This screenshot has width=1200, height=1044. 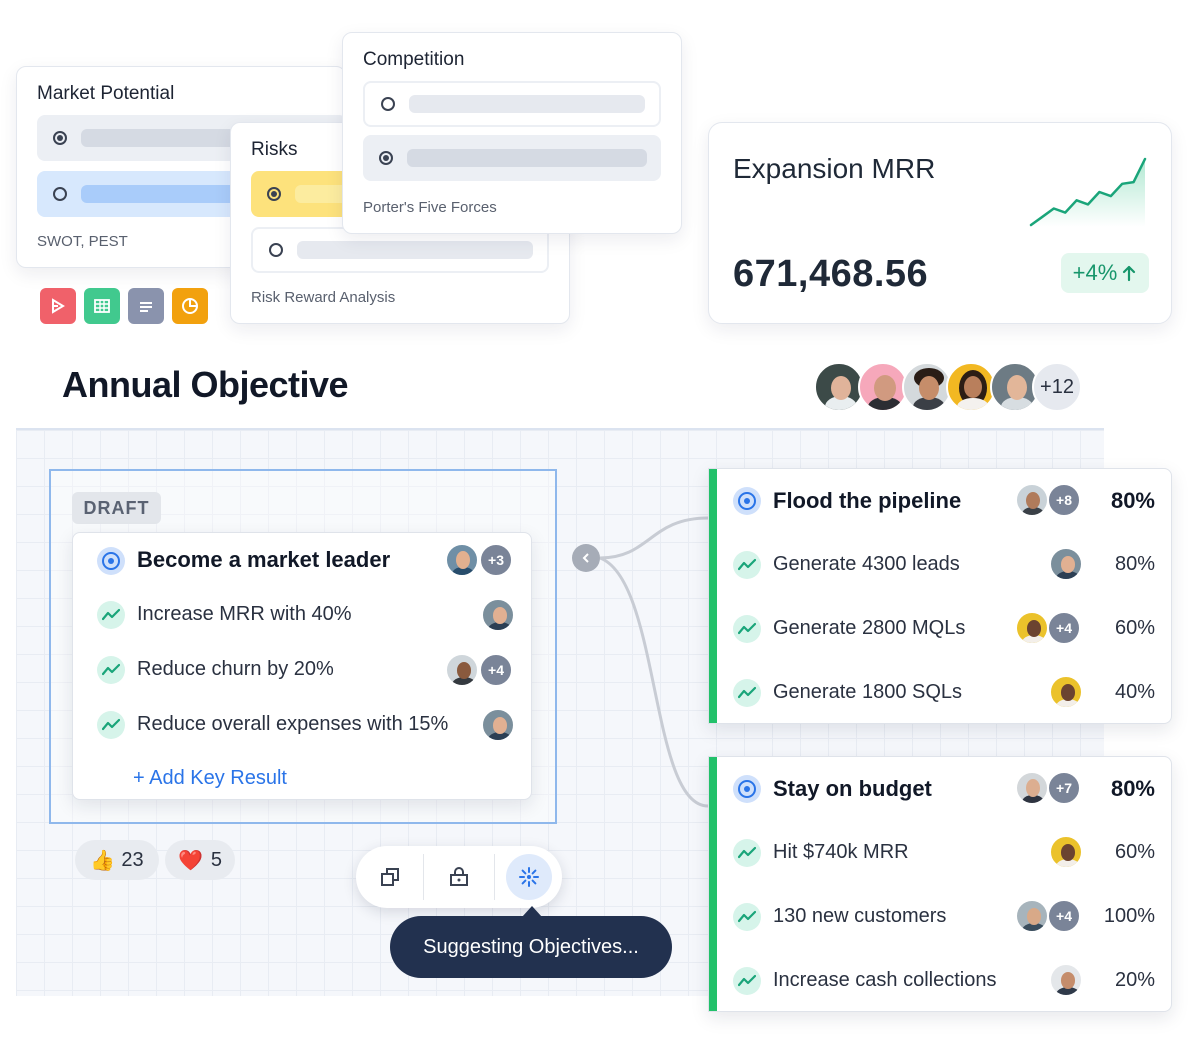 What do you see at coordinates (867, 501) in the screenshot?
I see `objective-title: Flood the pipeline` at bounding box center [867, 501].